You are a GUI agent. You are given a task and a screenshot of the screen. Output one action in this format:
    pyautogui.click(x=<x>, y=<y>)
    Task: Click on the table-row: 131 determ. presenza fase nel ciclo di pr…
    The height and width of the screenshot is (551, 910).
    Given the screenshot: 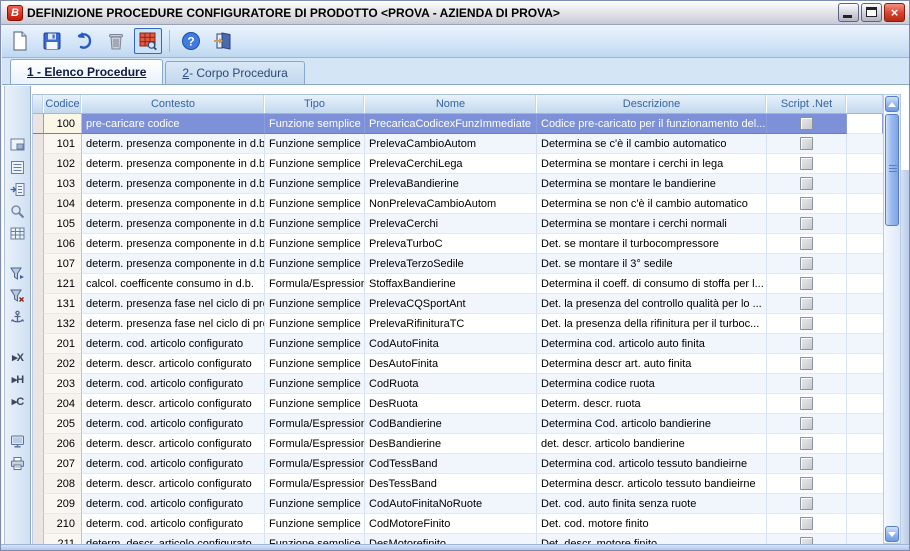 What is the action you would take?
    pyautogui.click(x=458, y=304)
    